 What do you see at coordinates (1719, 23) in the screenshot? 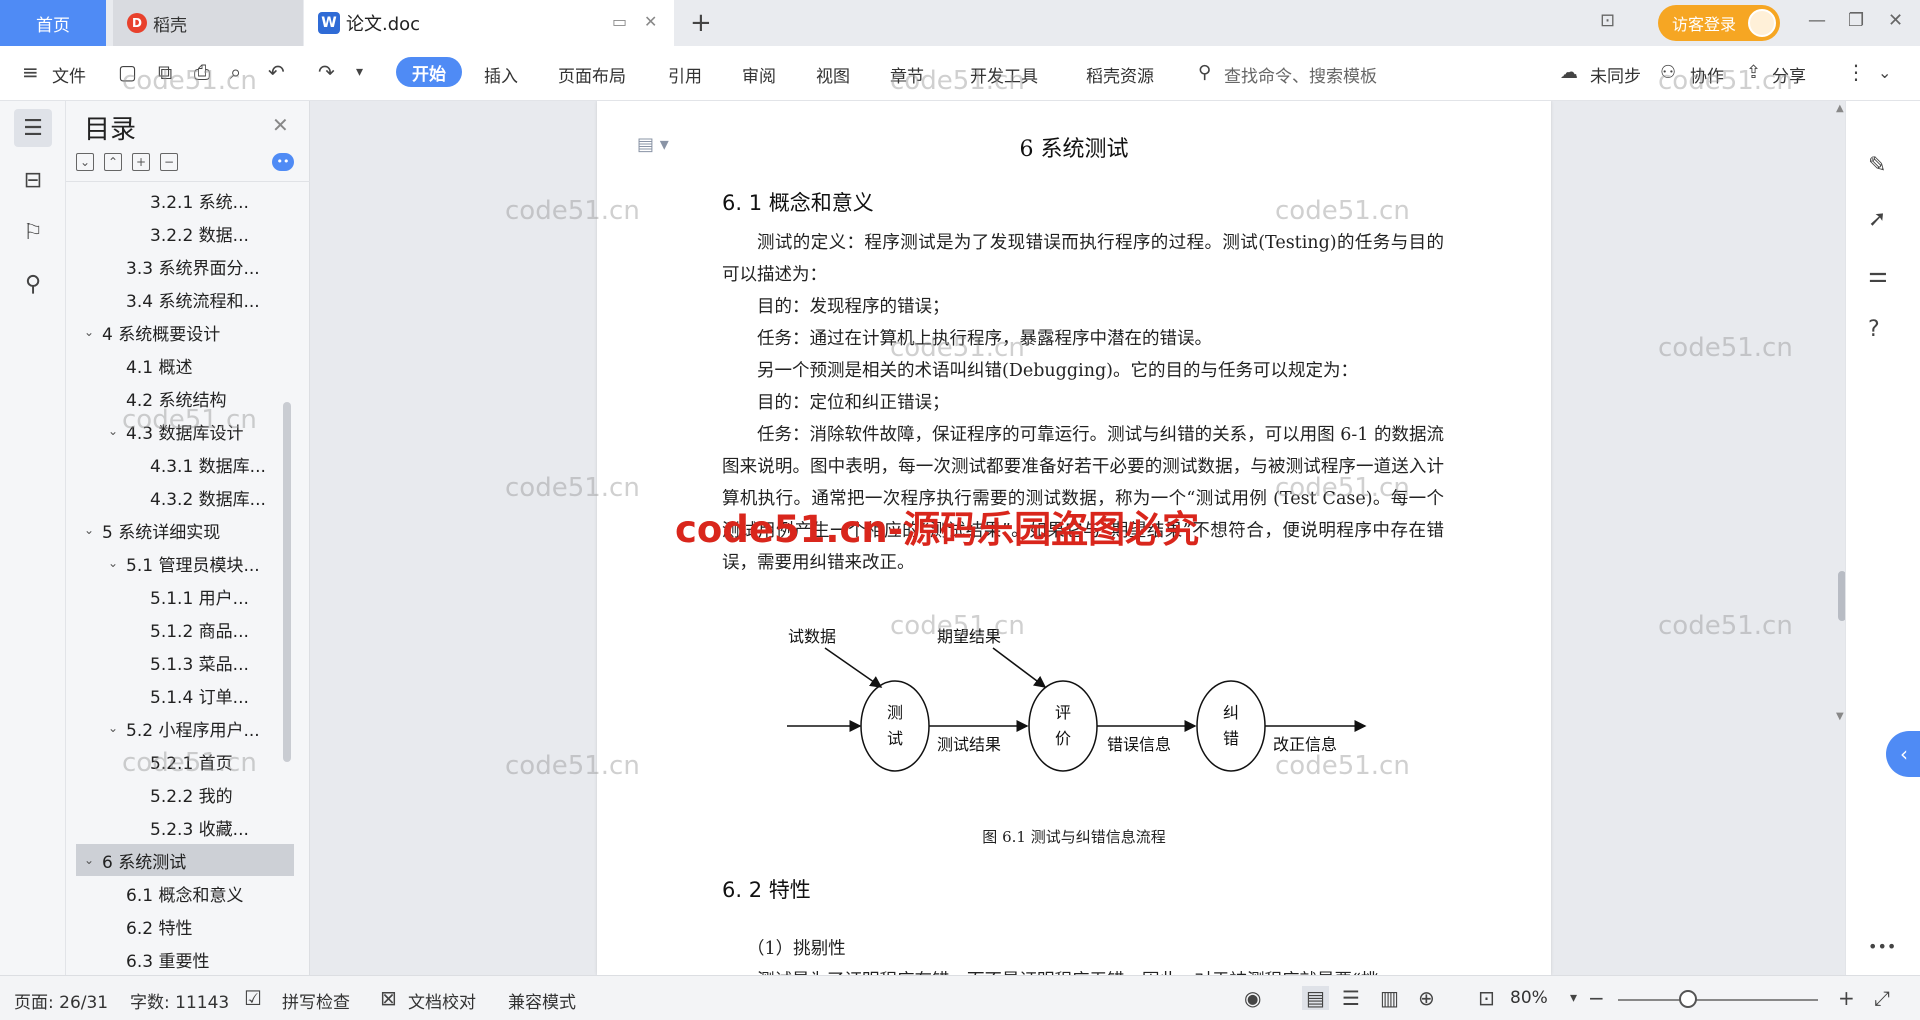
I see `visitor-login-button: 访客登录` at bounding box center [1719, 23].